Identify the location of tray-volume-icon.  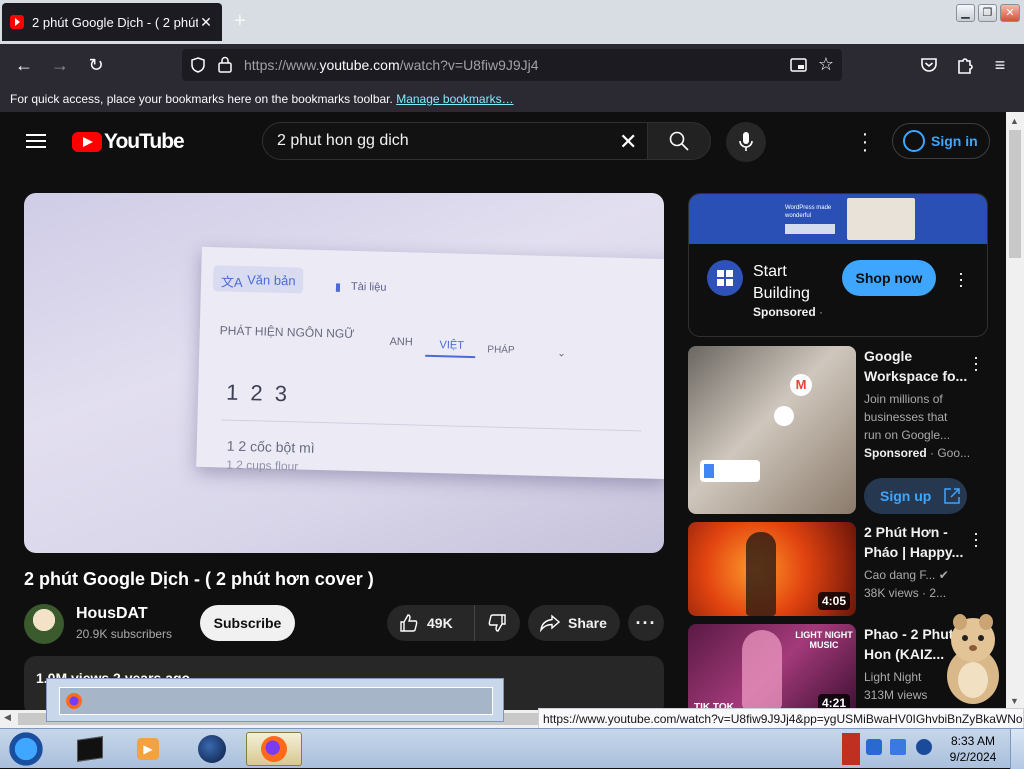
(924, 747).